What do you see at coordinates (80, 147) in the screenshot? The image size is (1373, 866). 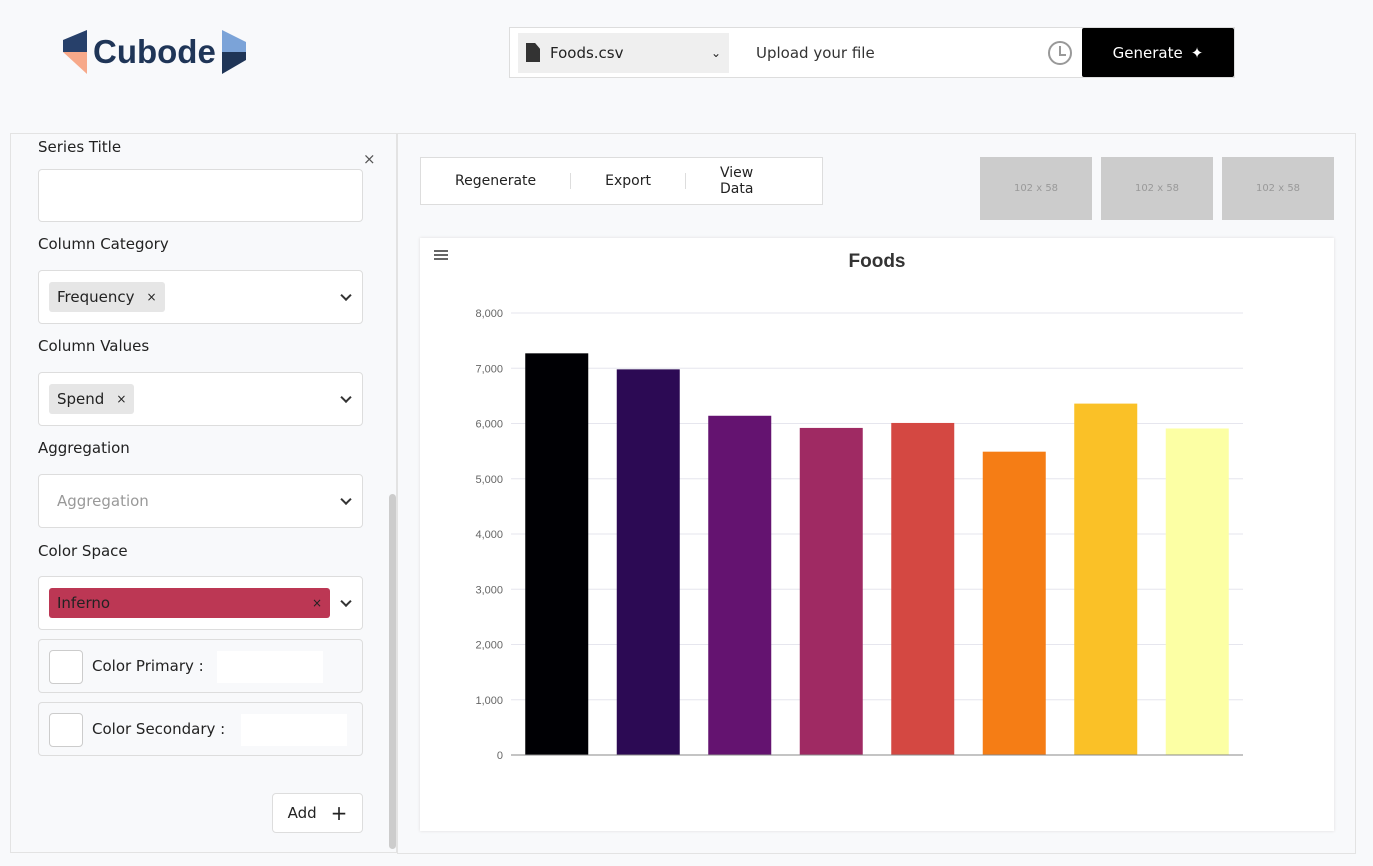 I see `series-title-label: Series Title` at bounding box center [80, 147].